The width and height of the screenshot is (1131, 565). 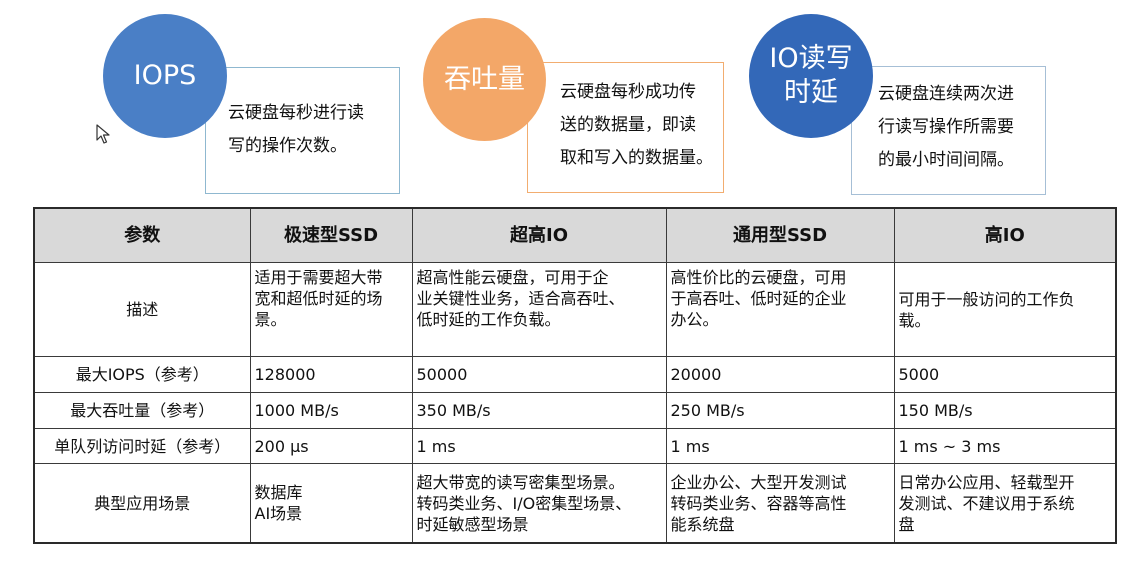 What do you see at coordinates (986, 299) in the screenshot?
I see `cell-line: 可用于一般访问的工作负` at bounding box center [986, 299].